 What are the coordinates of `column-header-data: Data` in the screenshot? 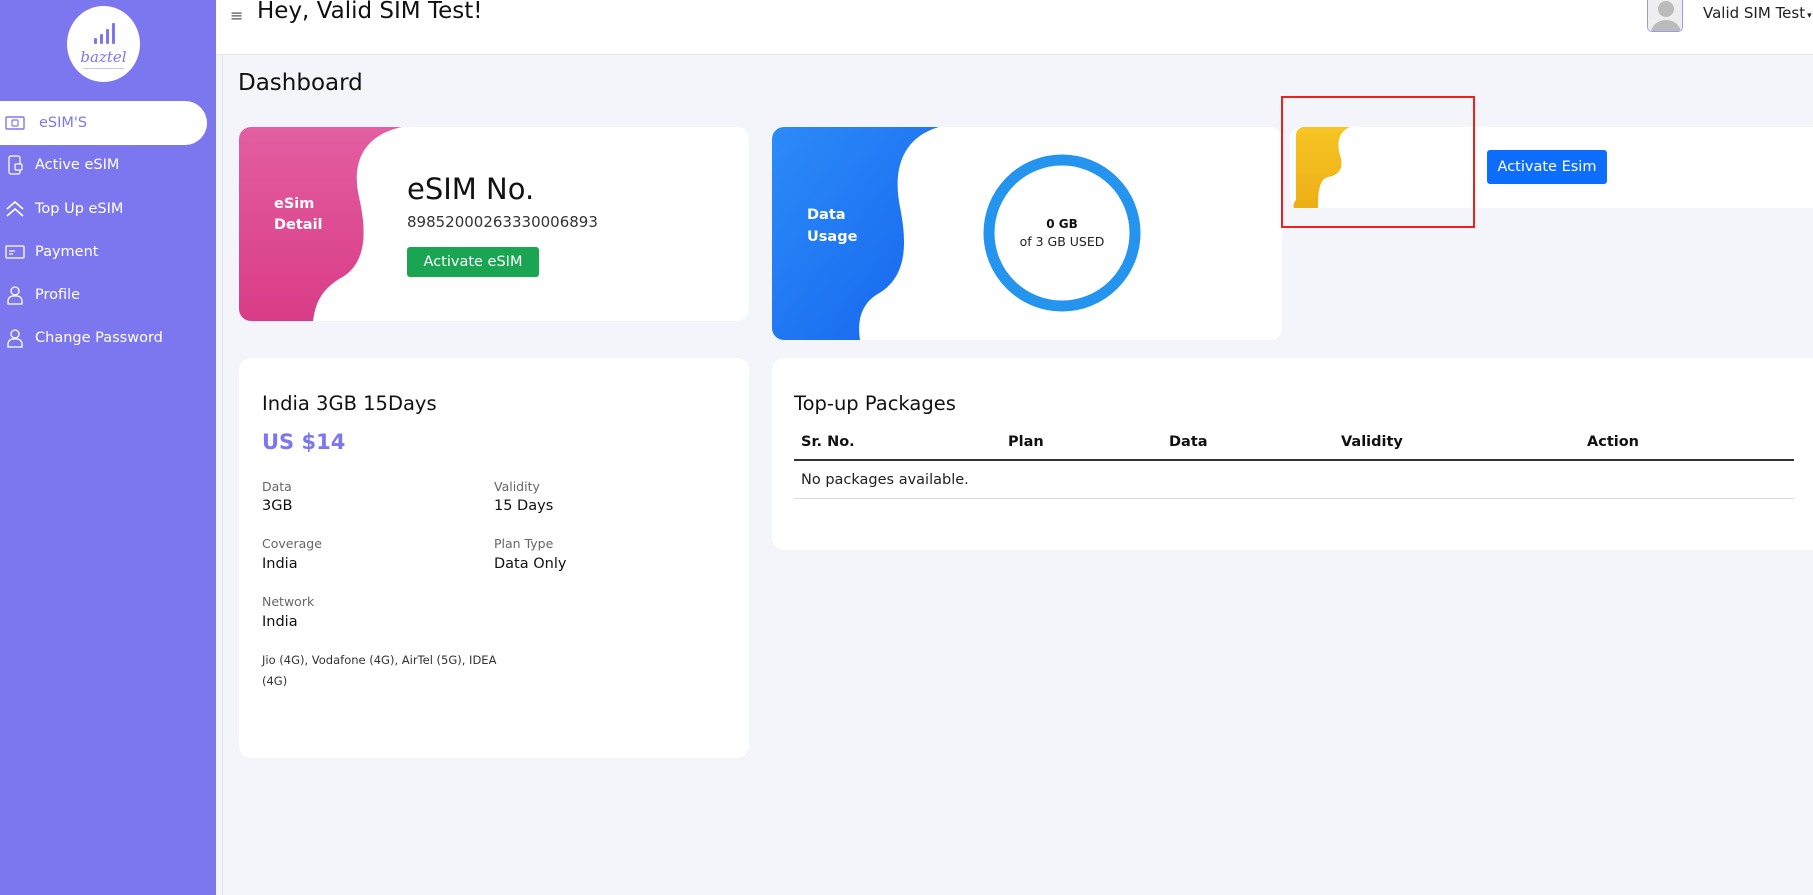 It's located at (1188, 442).